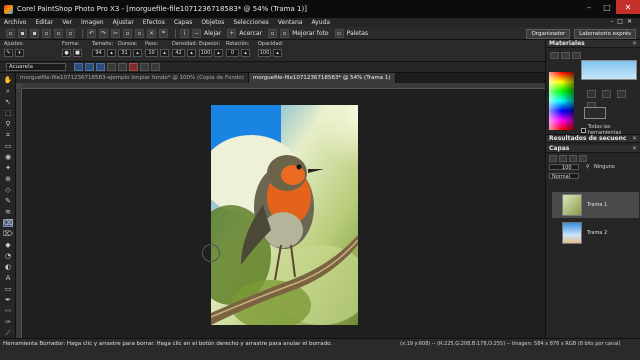 Image resolution: width=640 pixels, height=360 pixels. Describe the element at coordinates (250, 22) in the screenshot. I see `menu-selecciones: Selecciones` at that location.